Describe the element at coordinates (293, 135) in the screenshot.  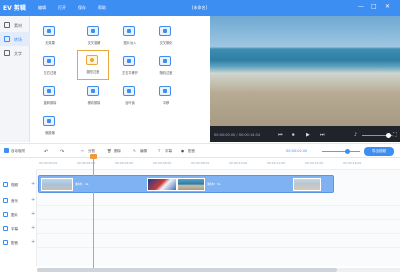
I see `stop-button: ⏹` at that location.